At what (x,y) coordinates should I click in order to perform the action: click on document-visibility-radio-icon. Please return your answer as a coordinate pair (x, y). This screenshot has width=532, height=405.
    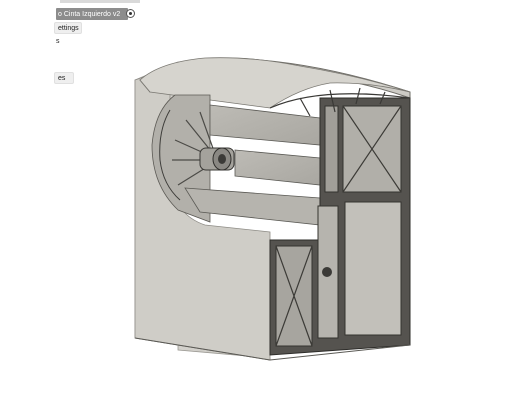
    Looking at the image, I should click on (130, 13).